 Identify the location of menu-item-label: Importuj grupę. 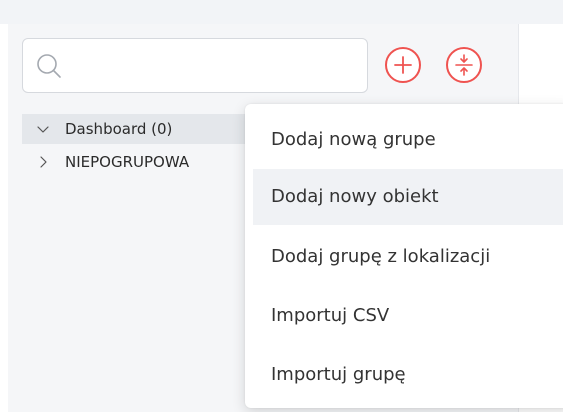
(338, 374).